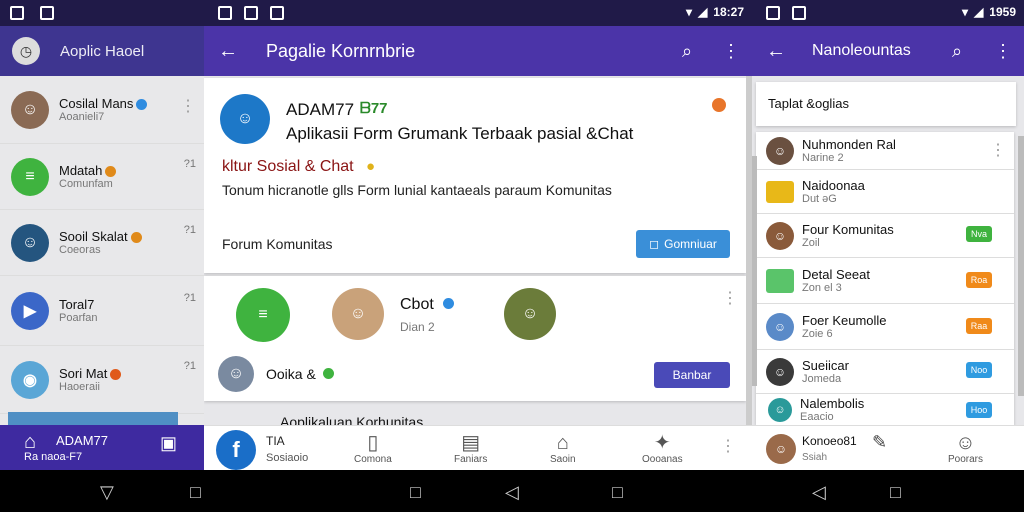 This screenshot has width=1024, height=512. Describe the element at coordinates (965, 443) in the screenshot. I see `person-icon: ☺` at that location.